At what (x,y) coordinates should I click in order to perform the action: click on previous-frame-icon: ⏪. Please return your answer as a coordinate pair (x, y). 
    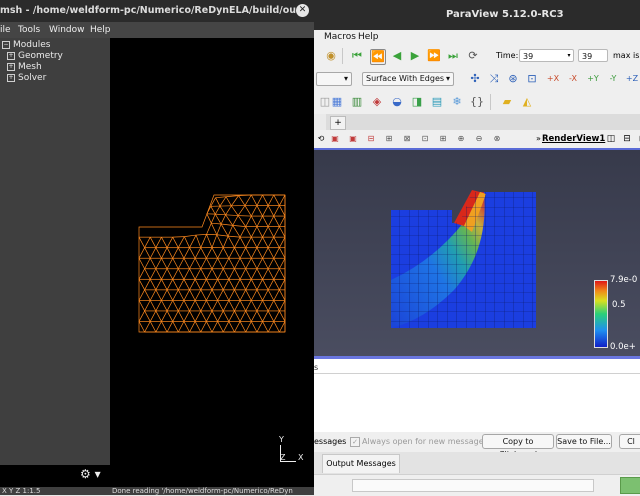
    Looking at the image, I should click on (378, 57).